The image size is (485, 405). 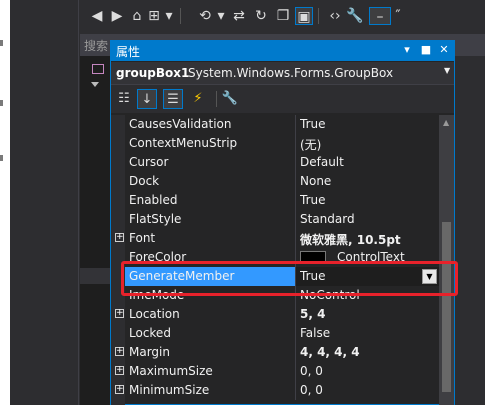 I want to click on property-name: Dock, so click(x=144, y=181).